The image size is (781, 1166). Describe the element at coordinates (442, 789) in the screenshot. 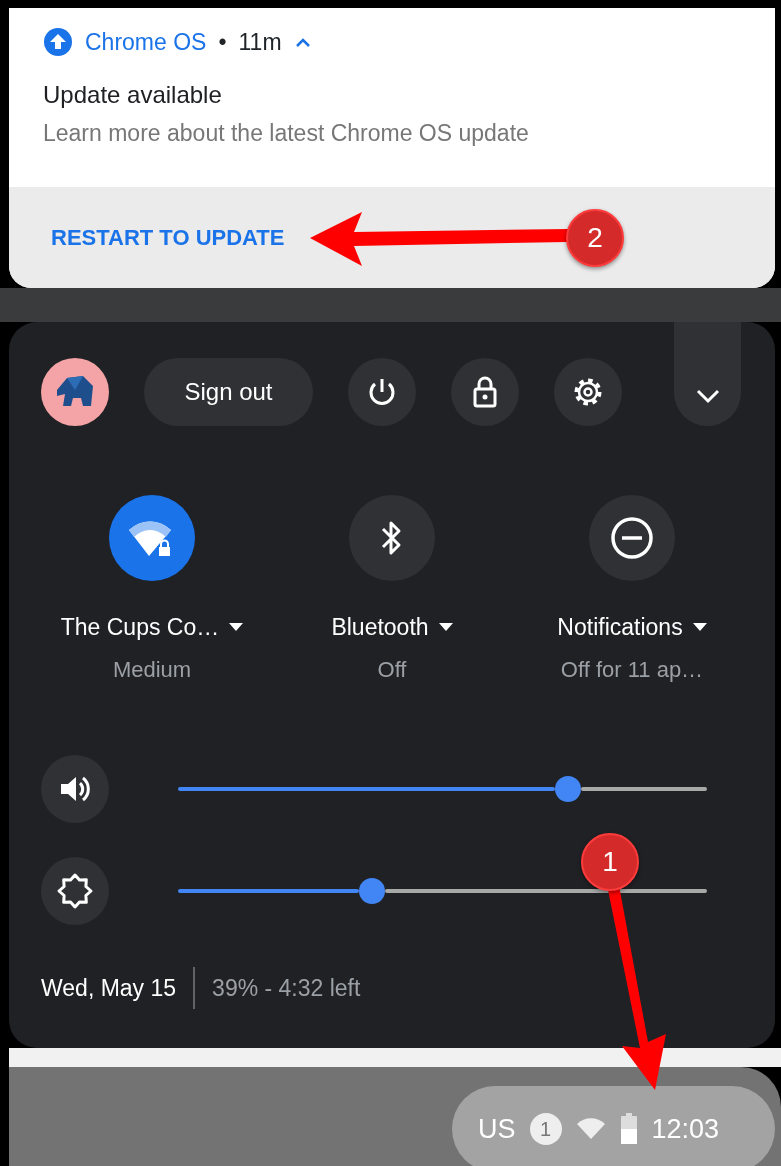

I see `volume-slider` at that location.